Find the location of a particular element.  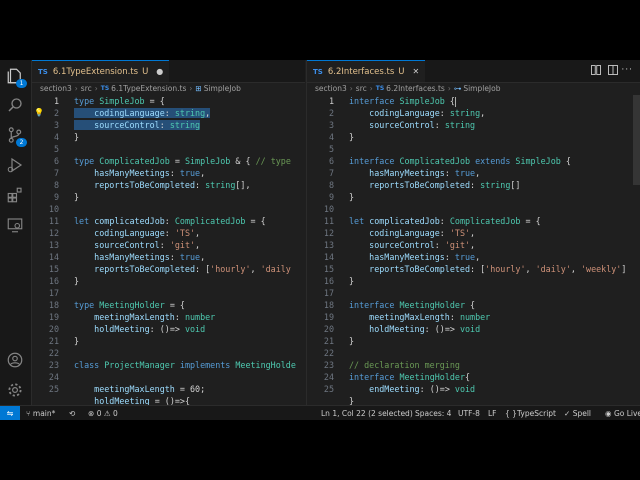

source-control-icon: 2 is located at coordinates (16, 136).